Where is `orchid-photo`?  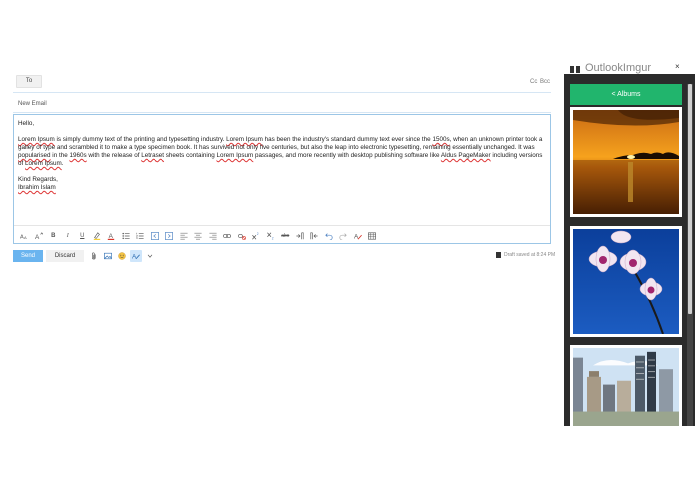 orchid-photo is located at coordinates (626, 281).